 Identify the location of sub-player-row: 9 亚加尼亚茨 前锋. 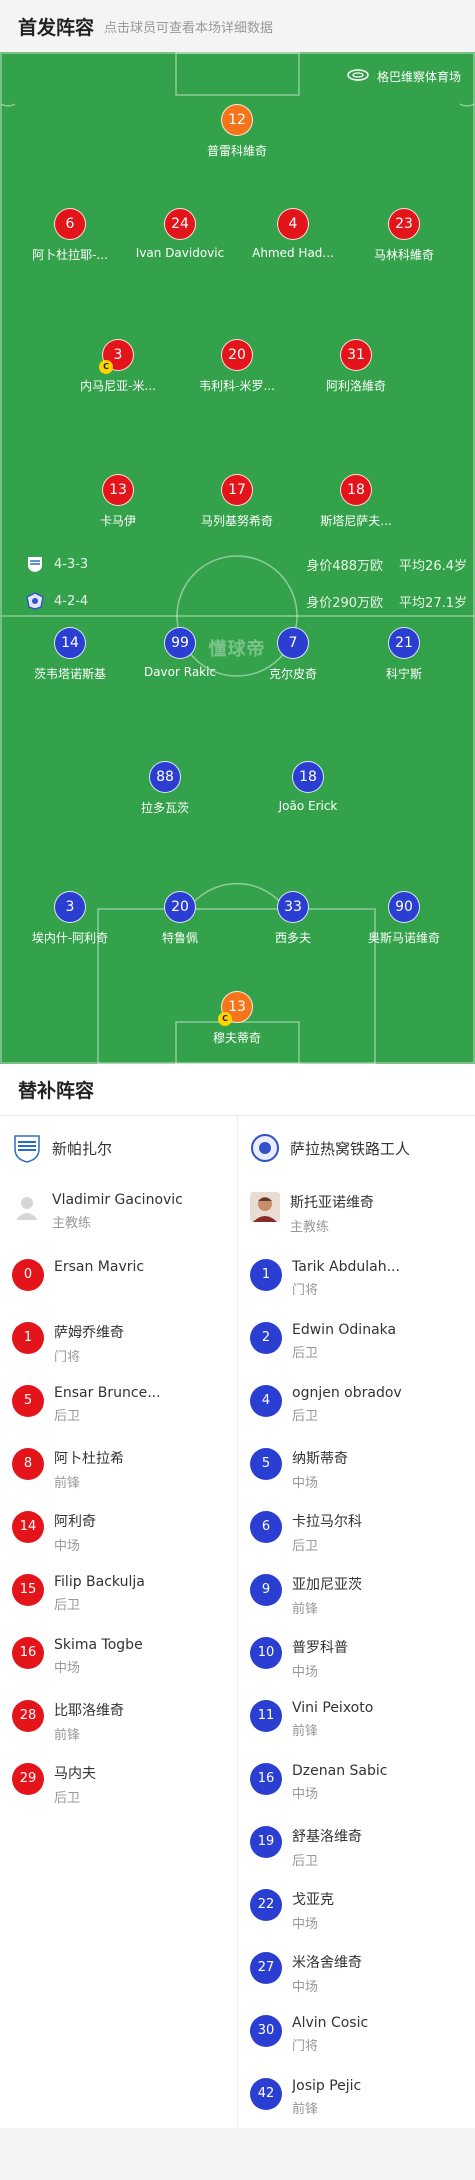
(356, 1591).